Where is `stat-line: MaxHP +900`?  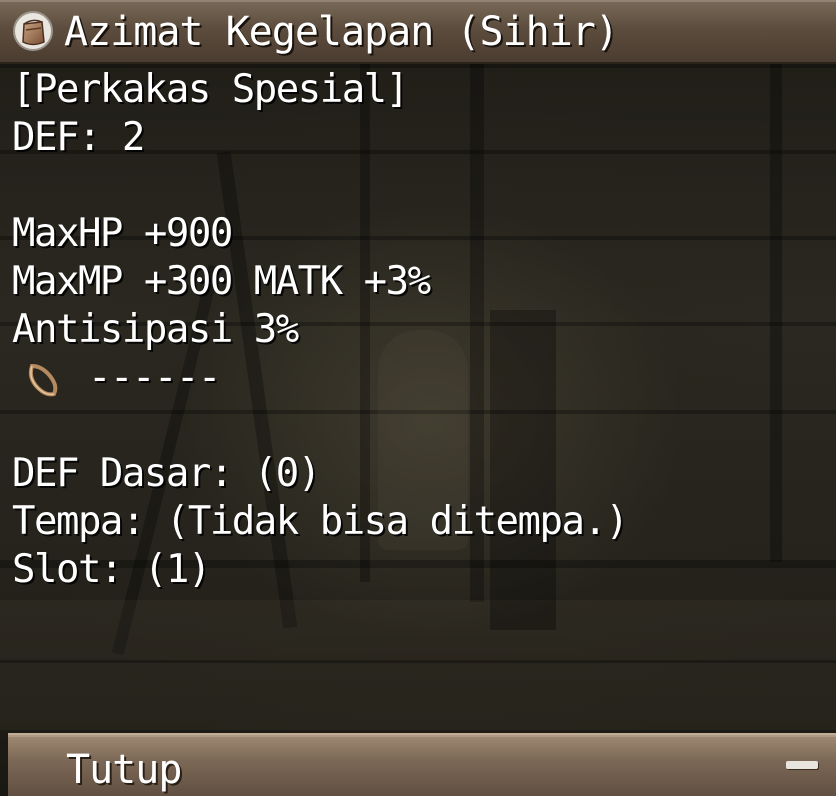
stat-line: MaxHP +900 is located at coordinates (122, 233).